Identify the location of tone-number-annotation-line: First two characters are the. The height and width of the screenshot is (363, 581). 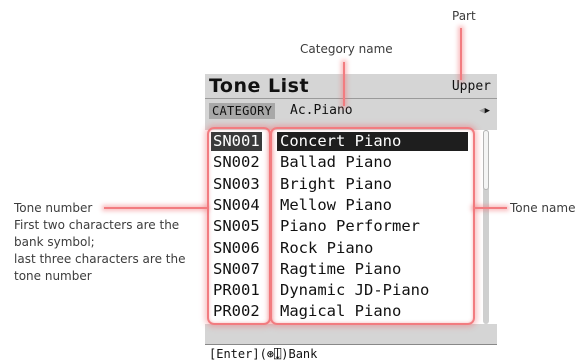
(97, 225).